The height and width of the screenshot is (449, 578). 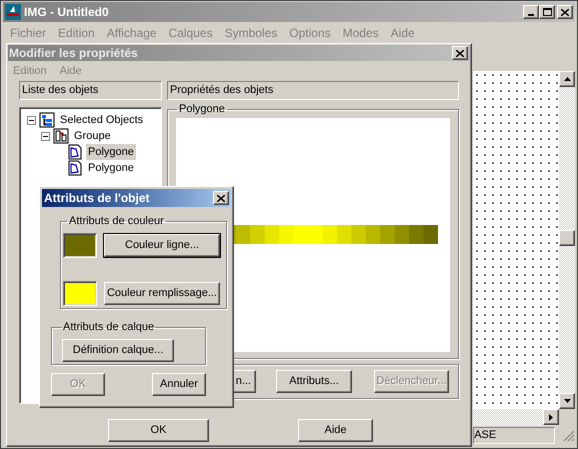 What do you see at coordinates (116, 221) in the screenshot?
I see `group-title: Attributs de couleur` at bounding box center [116, 221].